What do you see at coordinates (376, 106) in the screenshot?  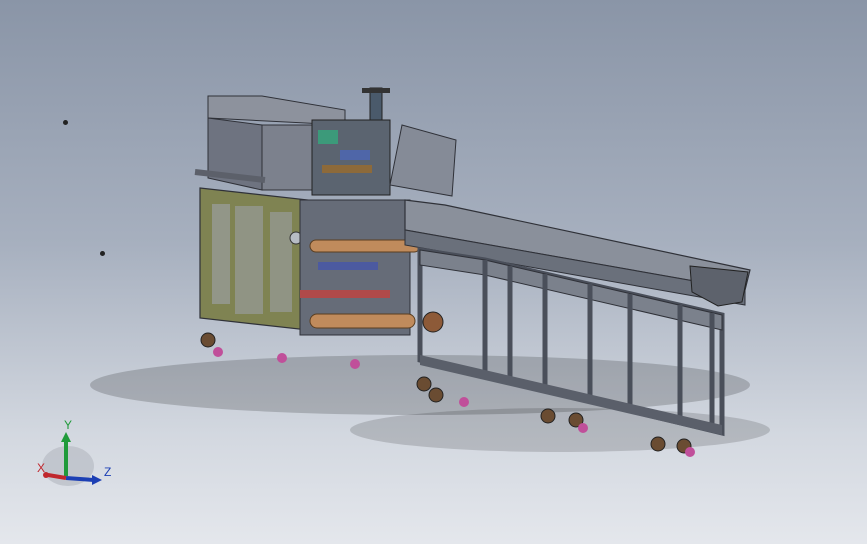 I see `spindle-shaft` at bounding box center [376, 106].